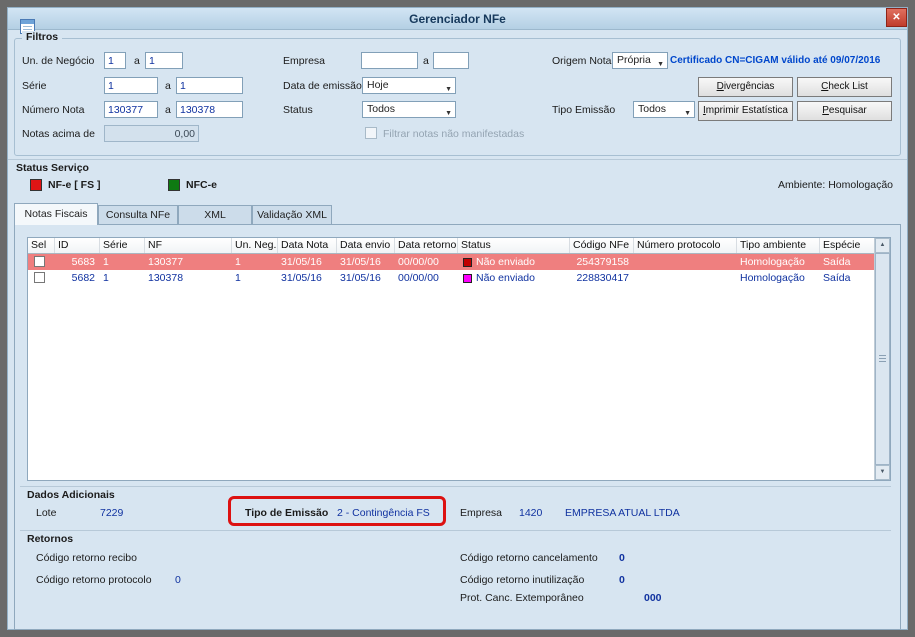 This screenshot has height=637, width=915. What do you see at coordinates (292, 215) in the screenshot?
I see `tab-validacao-xml: Validação XML` at bounding box center [292, 215].